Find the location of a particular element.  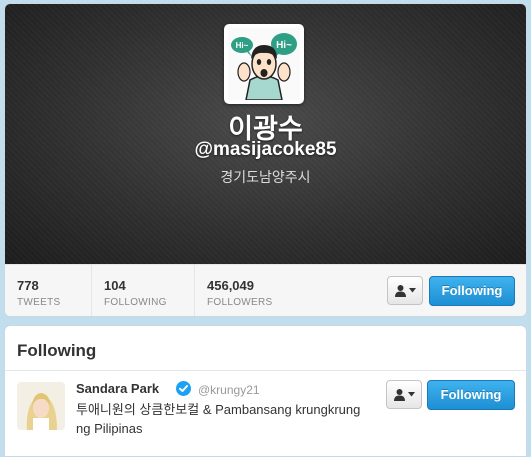

stat-followers-value: 456,049 is located at coordinates (230, 285).